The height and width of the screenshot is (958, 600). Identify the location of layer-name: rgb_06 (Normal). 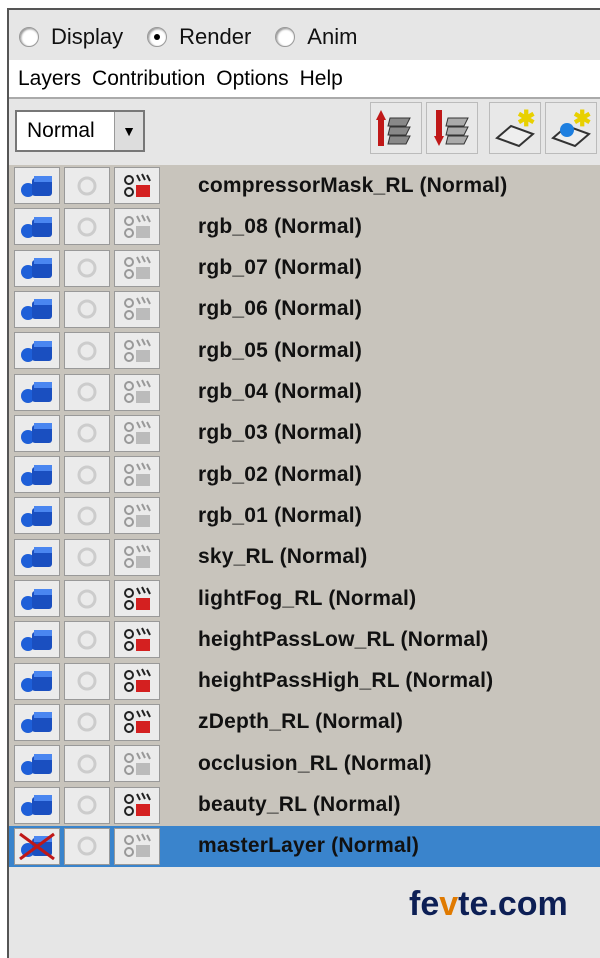
(280, 309).